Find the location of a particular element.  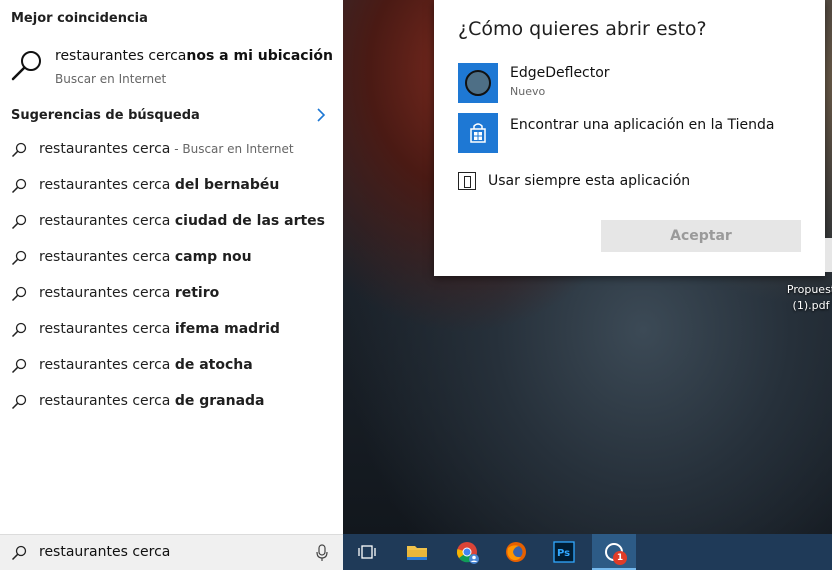

suggestion-text: restaurantes cerca de atocha is located at coordinates (146, 365).